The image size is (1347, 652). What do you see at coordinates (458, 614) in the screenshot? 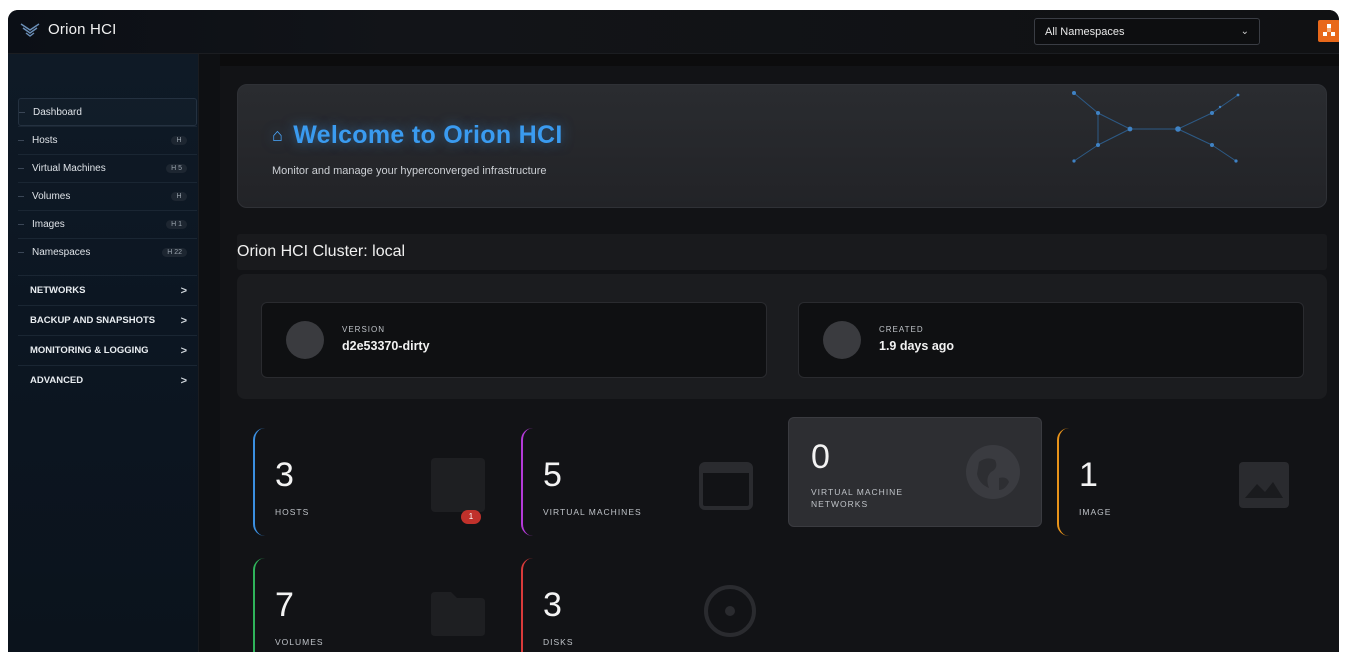
I see `folder-icon` at bounding box center [458, 614].